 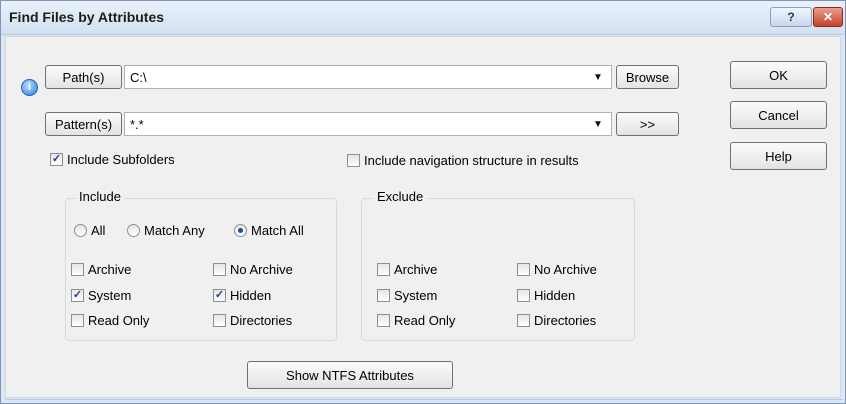 What do you see at coordinates (98, 230) in the screenshot?
I see `radio-label: All` at bounding box center [98, 230].